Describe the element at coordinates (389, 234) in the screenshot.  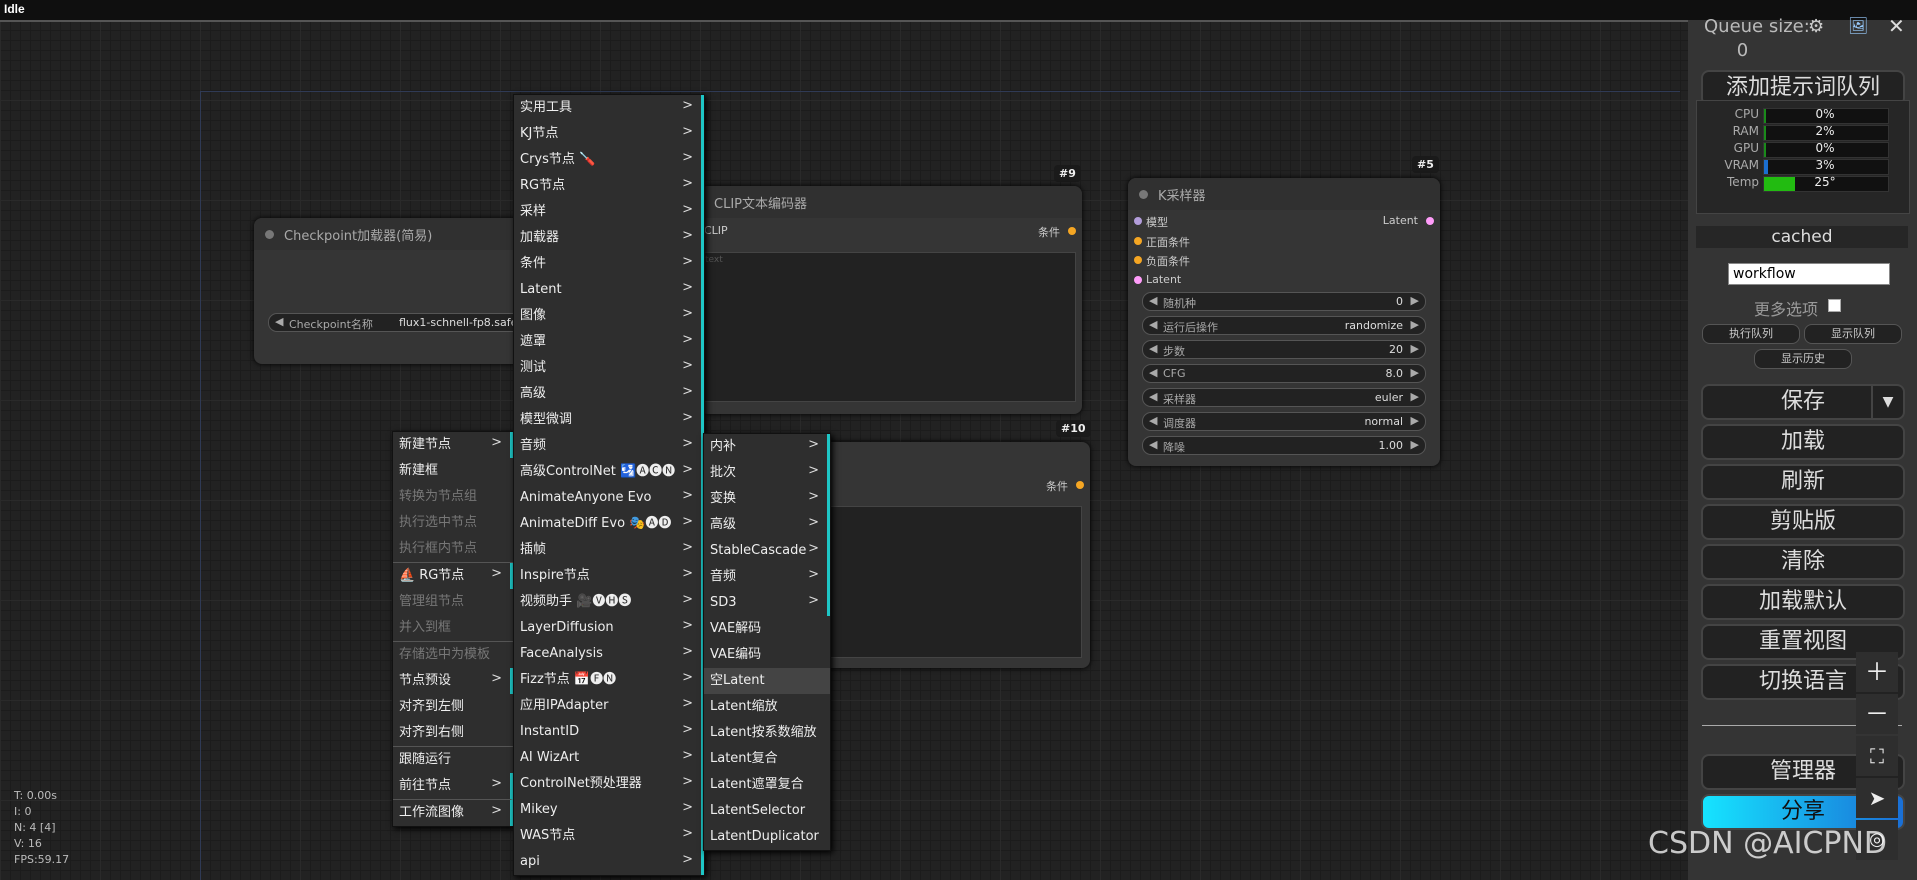
I see `node-header: Checkpoint加载器(简易)` at that location.